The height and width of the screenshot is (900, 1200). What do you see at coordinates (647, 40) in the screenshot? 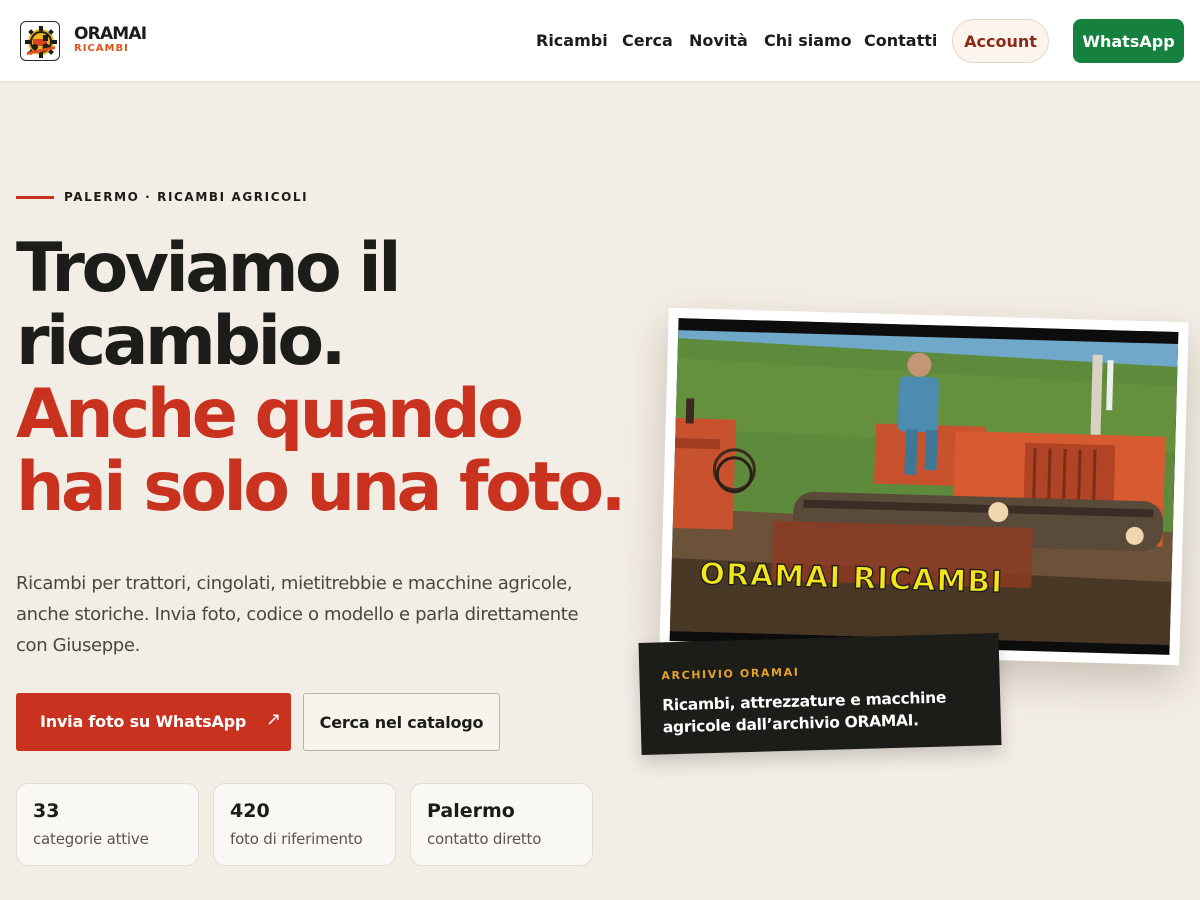
I see `nav-link-cerca: Cerca` at bounding box center [647, 40].